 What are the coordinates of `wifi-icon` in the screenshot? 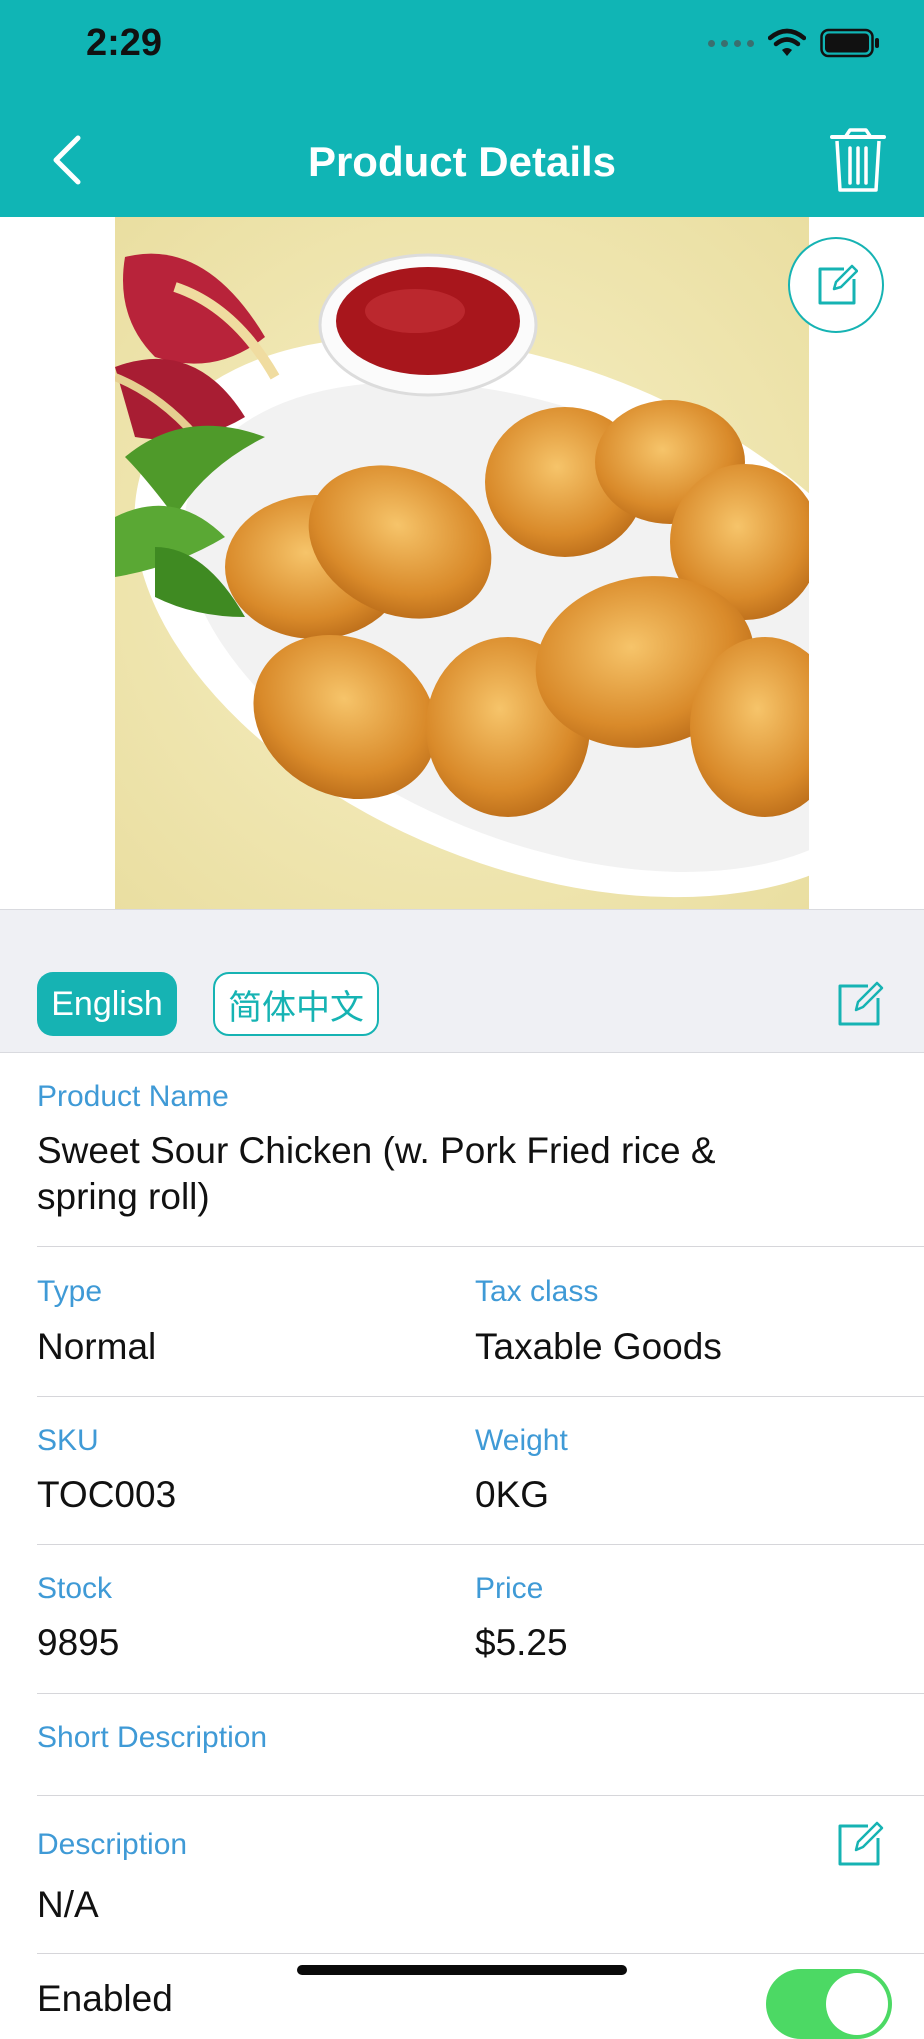 It's located at (787, 42).